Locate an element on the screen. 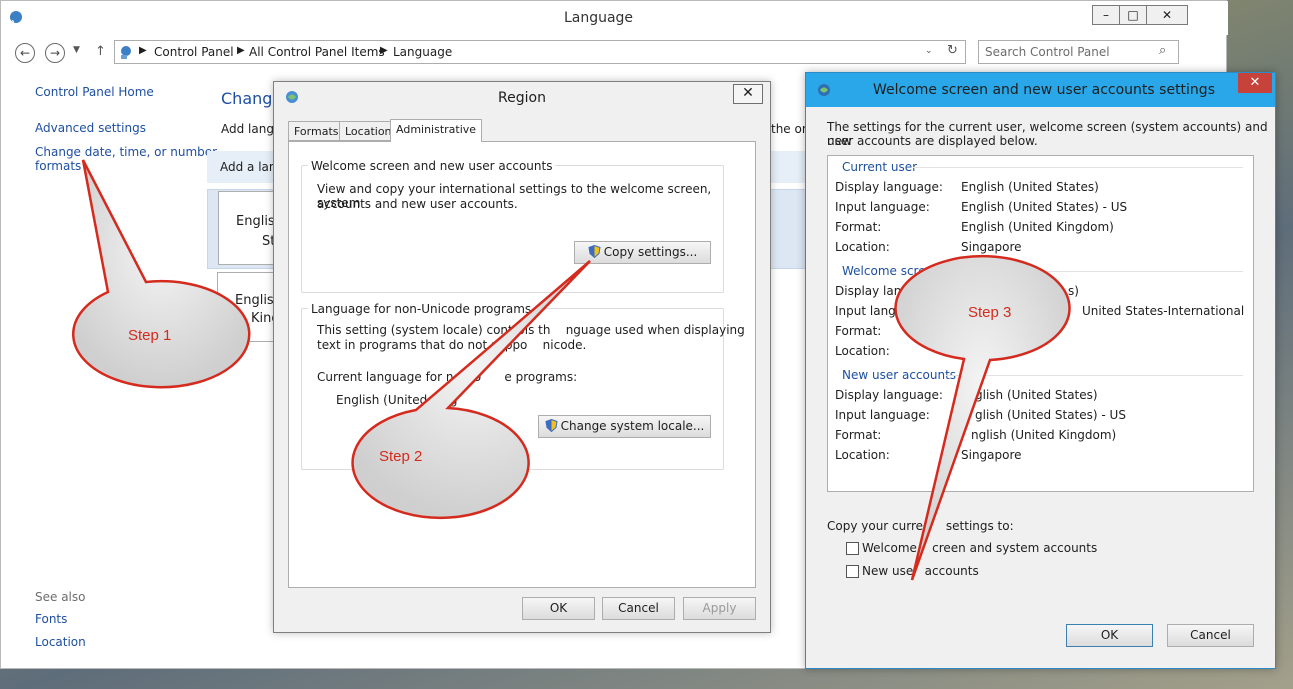  welcome-intro-line2: user accounts are displayed below. is located at coordinates (932, 141).